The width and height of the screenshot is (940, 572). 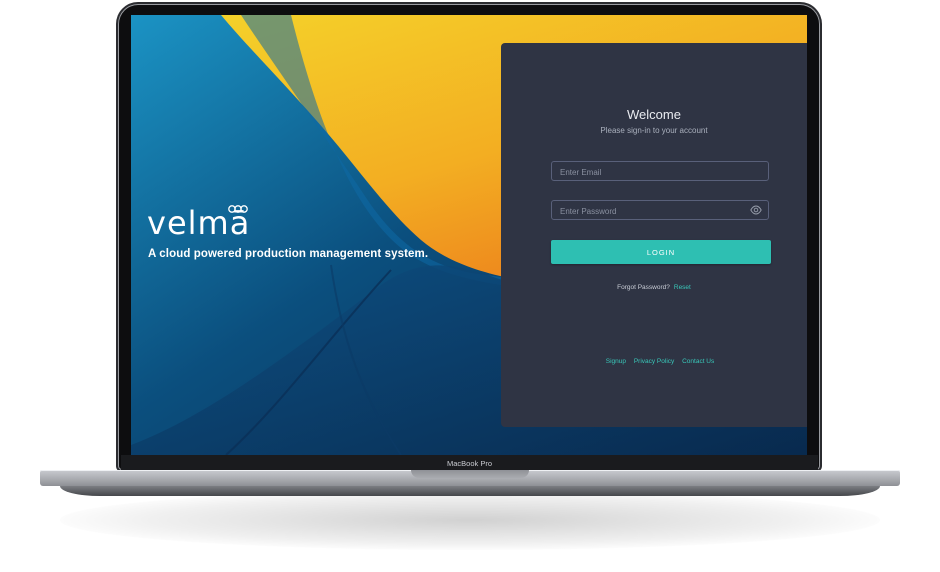 I want to click on laptop-base-bottom, so click(x=470, y=491).